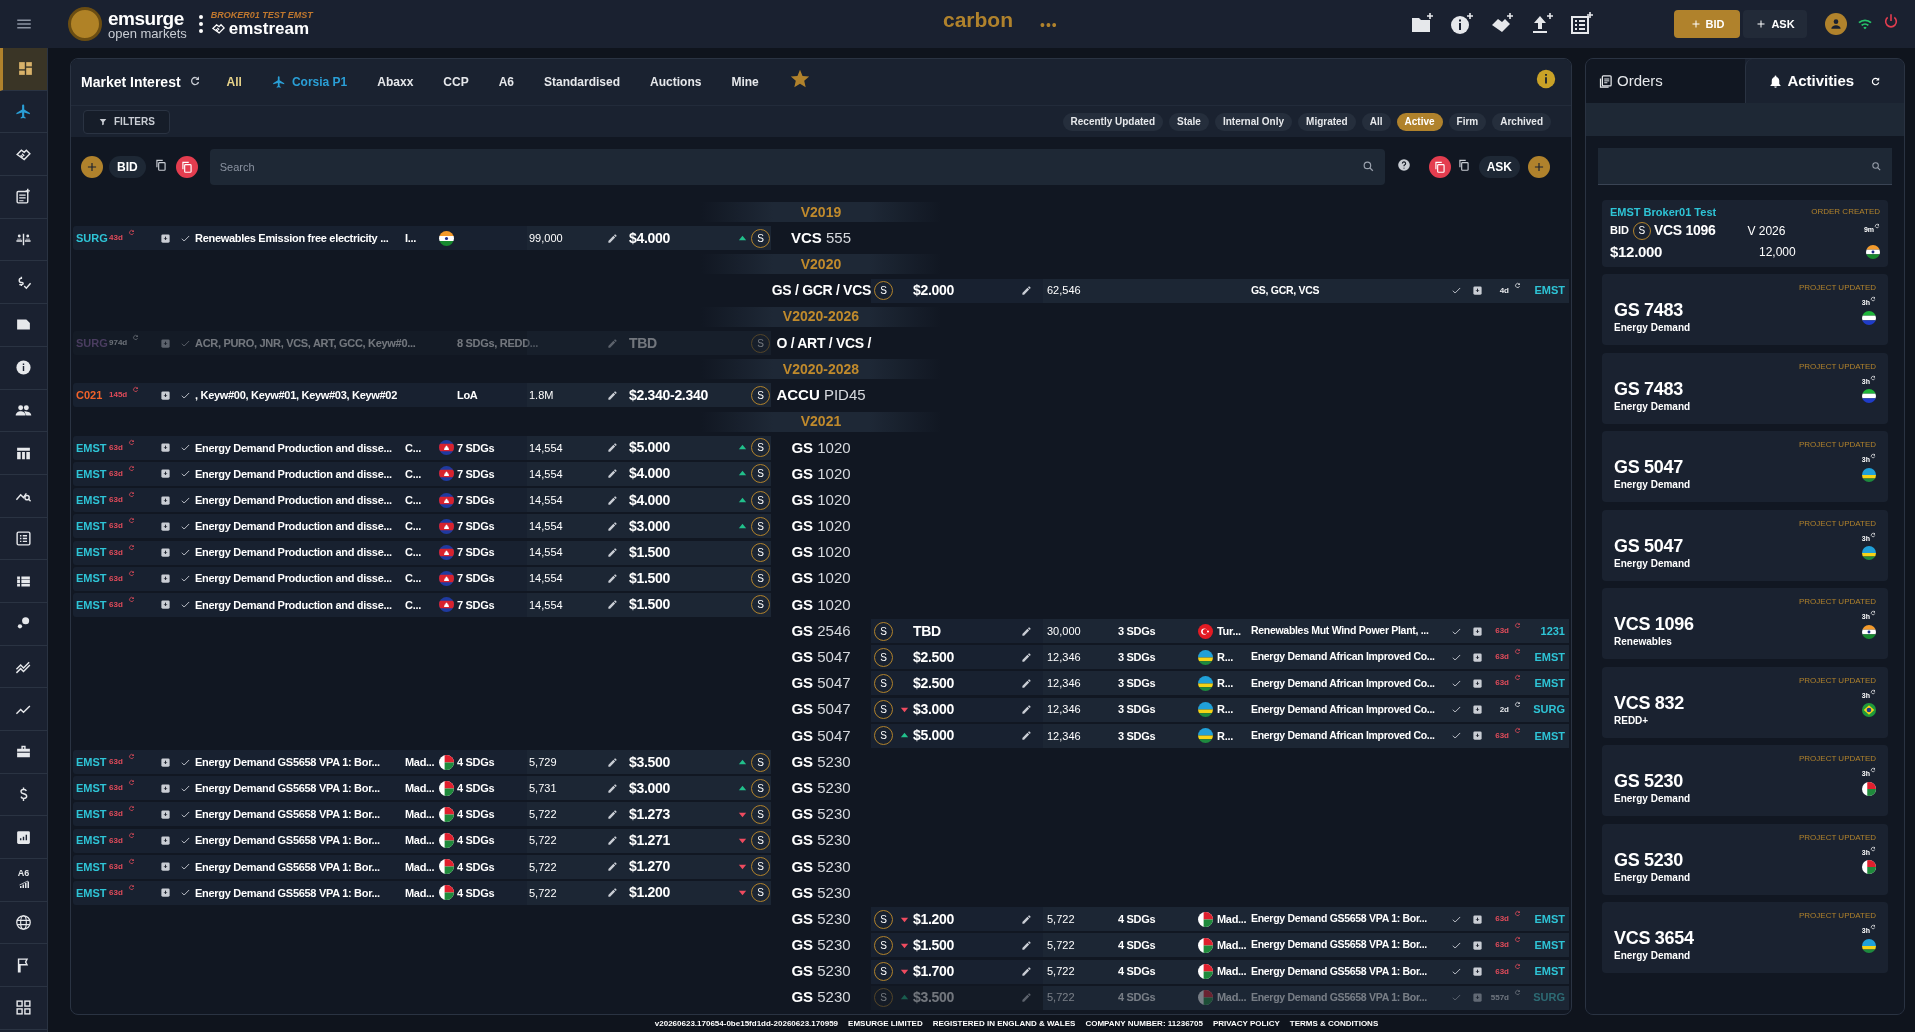 The width and height of the screenshot is (1915, 1032). Describe the element at coordinates (934, 682) in the screenshot. I see `price-value: $2.500` at that location.